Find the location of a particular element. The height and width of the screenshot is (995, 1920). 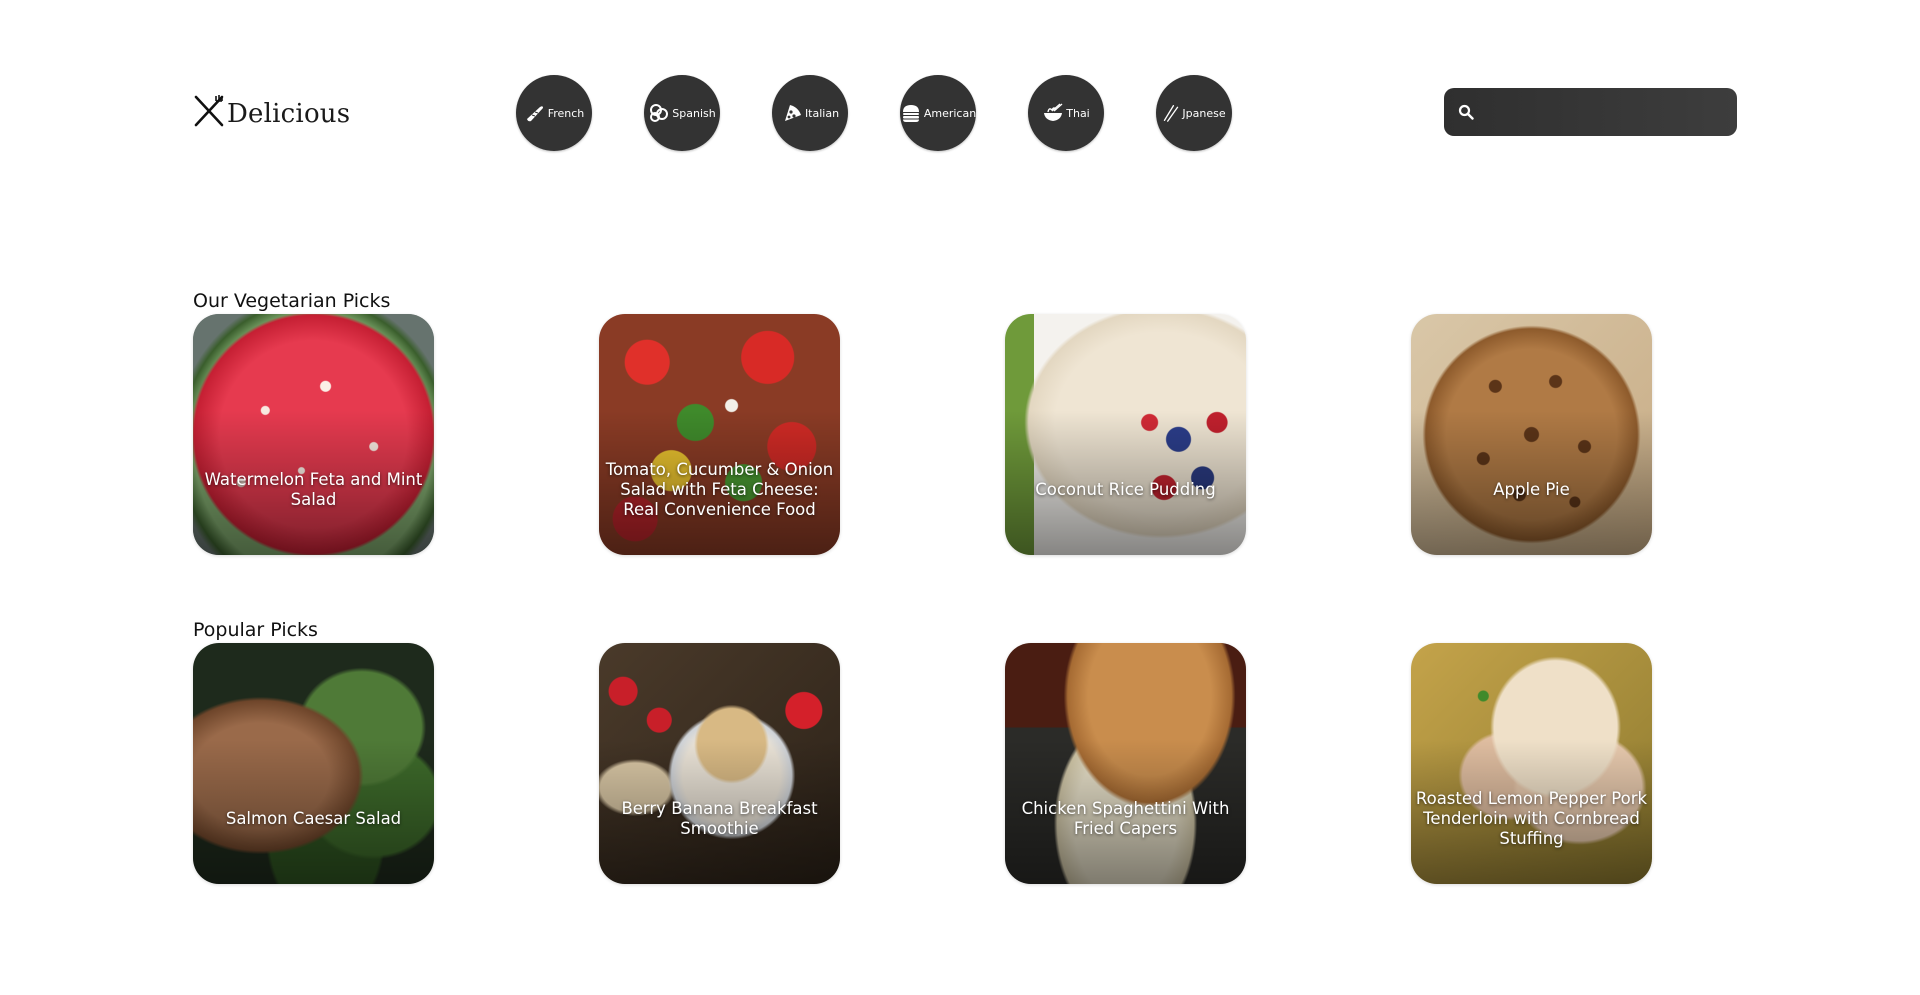

cuisine-label: Spanish is located at coordinates (694, 113).